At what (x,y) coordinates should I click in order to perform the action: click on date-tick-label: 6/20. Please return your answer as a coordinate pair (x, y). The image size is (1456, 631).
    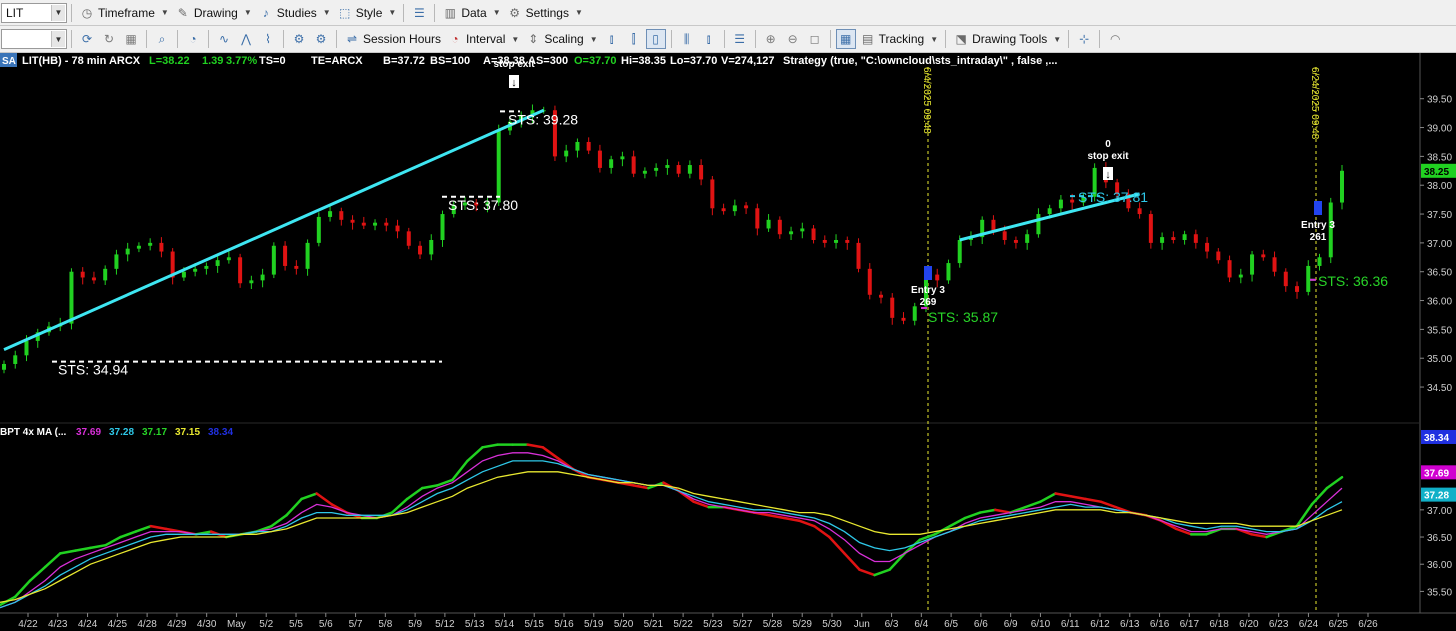
    Looking at the image, I should click on (1249, 624).